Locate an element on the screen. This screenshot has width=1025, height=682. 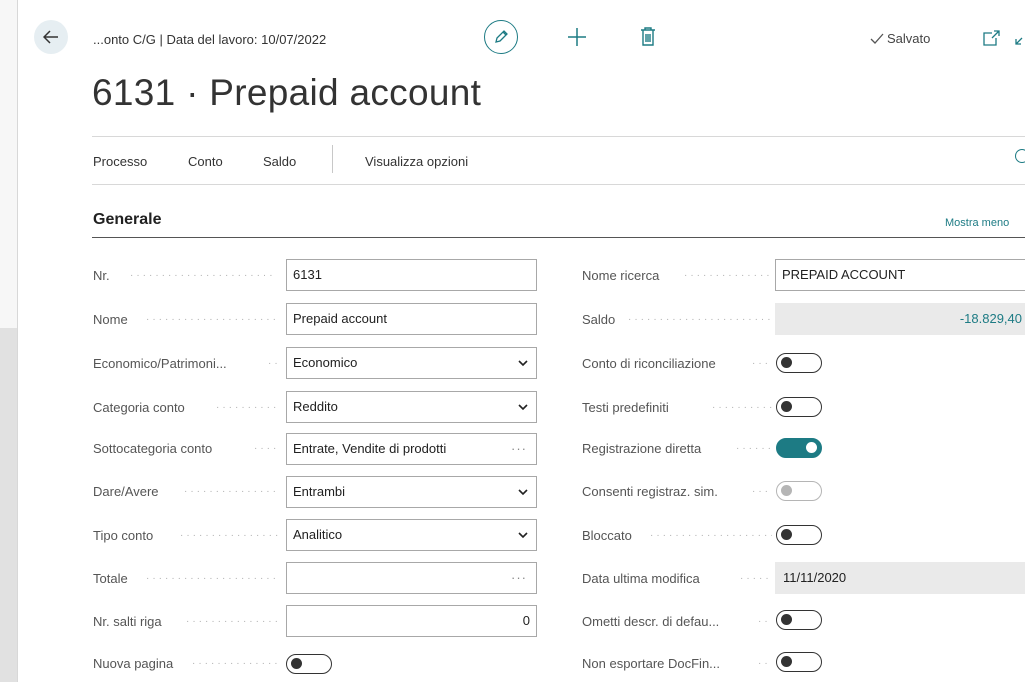
field-label-saldo: Saldo is located at coordinates (599, 319).